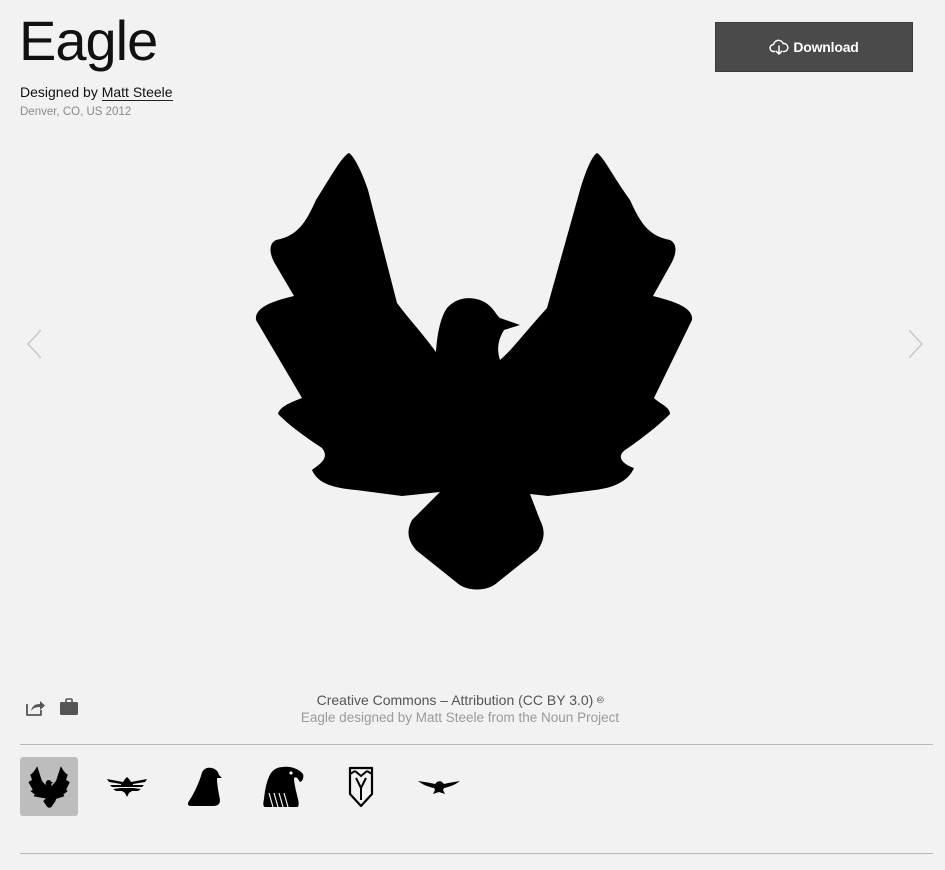 This screenshot has height=870, width=945. I want to click on cc-icon: 🅭, so click(600, 700).